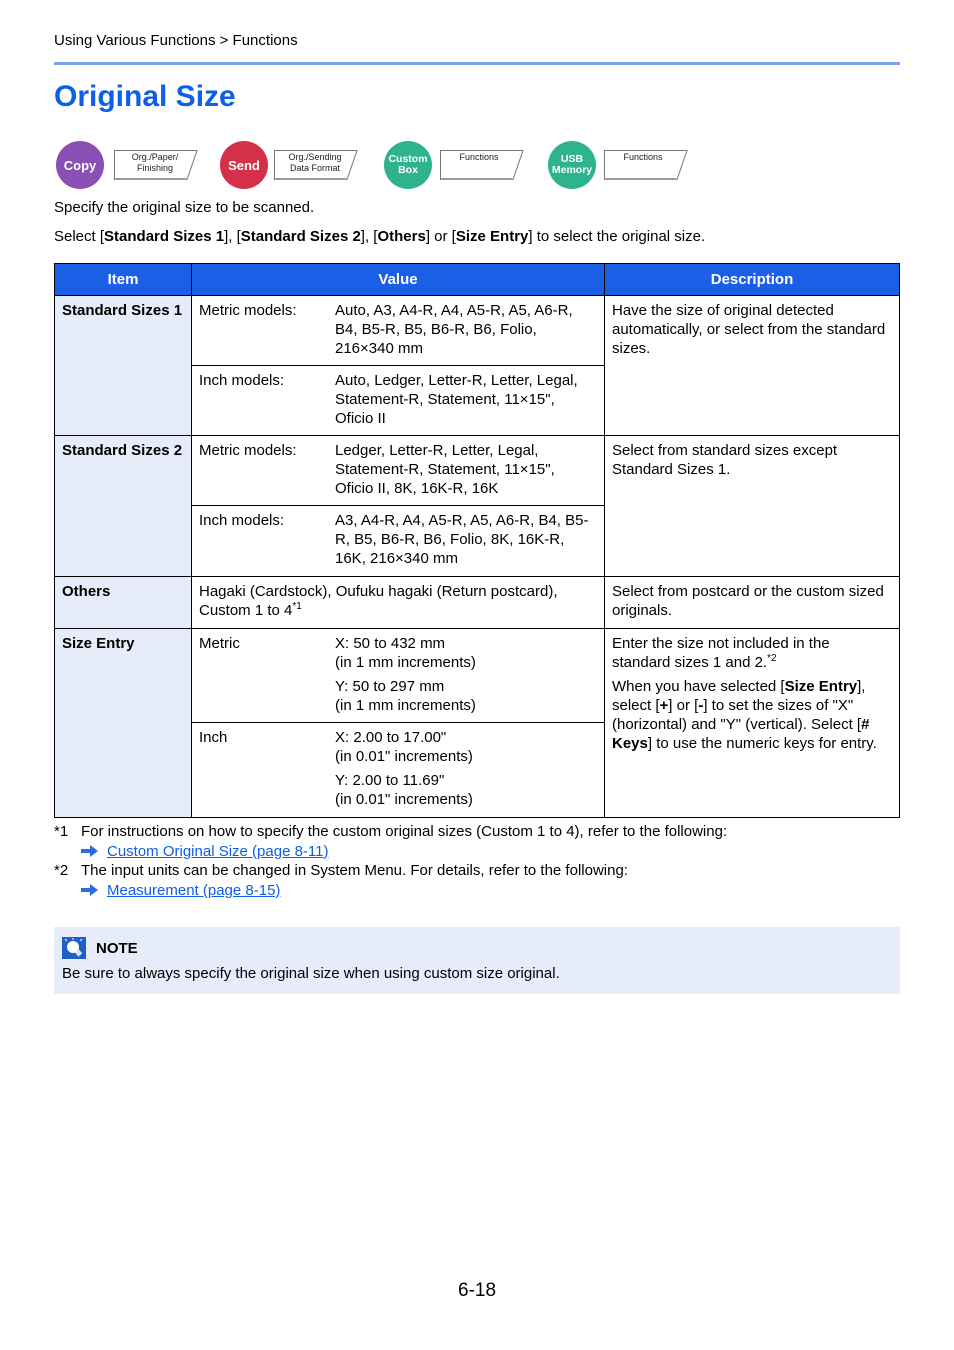 This screenshot has width=954, height=1350. Describe the element at coordinates (123, 365) in the screenshot. I see `item-standard-sizes-1: Standard Sizes 1` at that location.